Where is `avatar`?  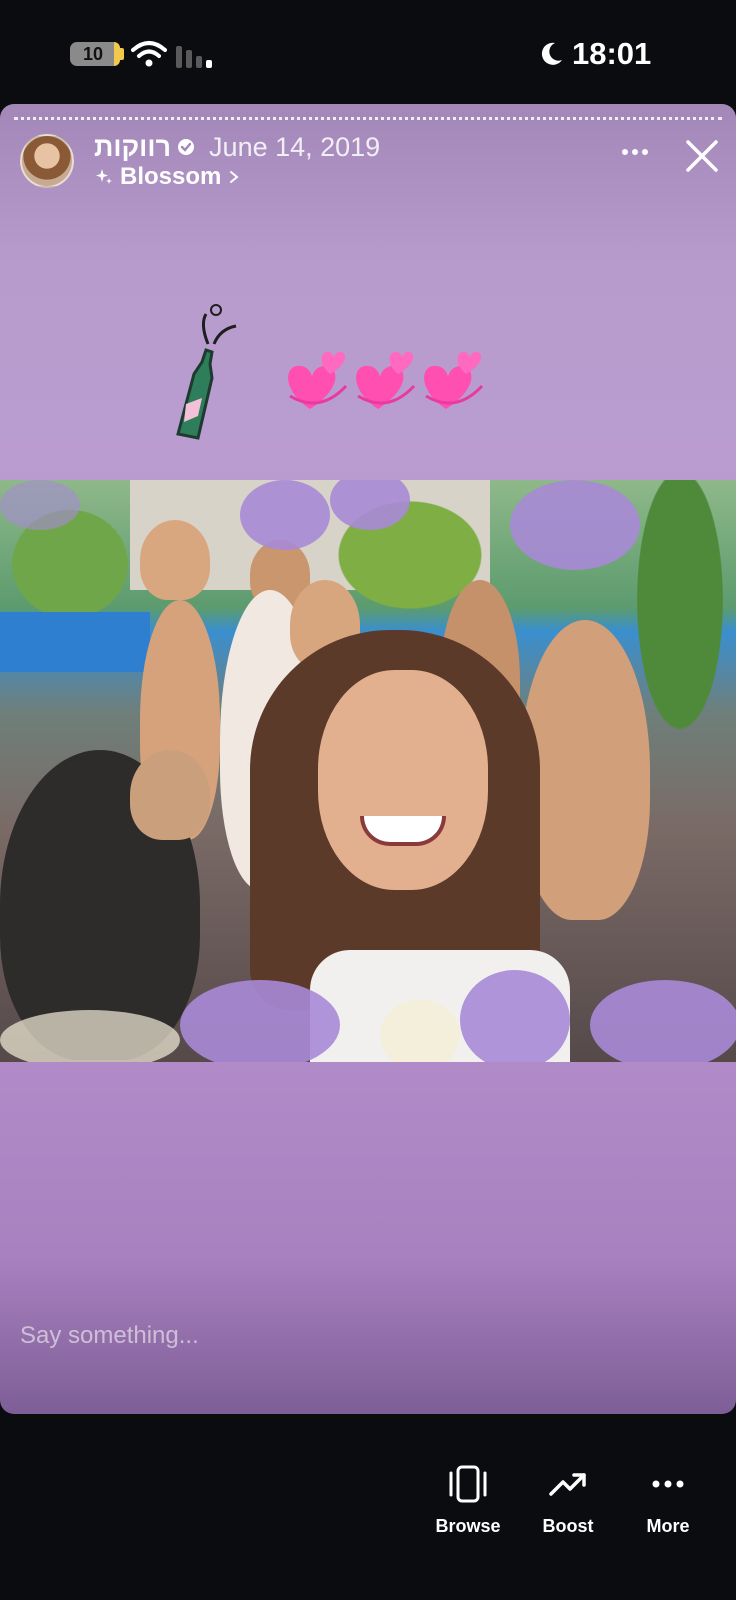
avatar is located at coordinates (47, 161).